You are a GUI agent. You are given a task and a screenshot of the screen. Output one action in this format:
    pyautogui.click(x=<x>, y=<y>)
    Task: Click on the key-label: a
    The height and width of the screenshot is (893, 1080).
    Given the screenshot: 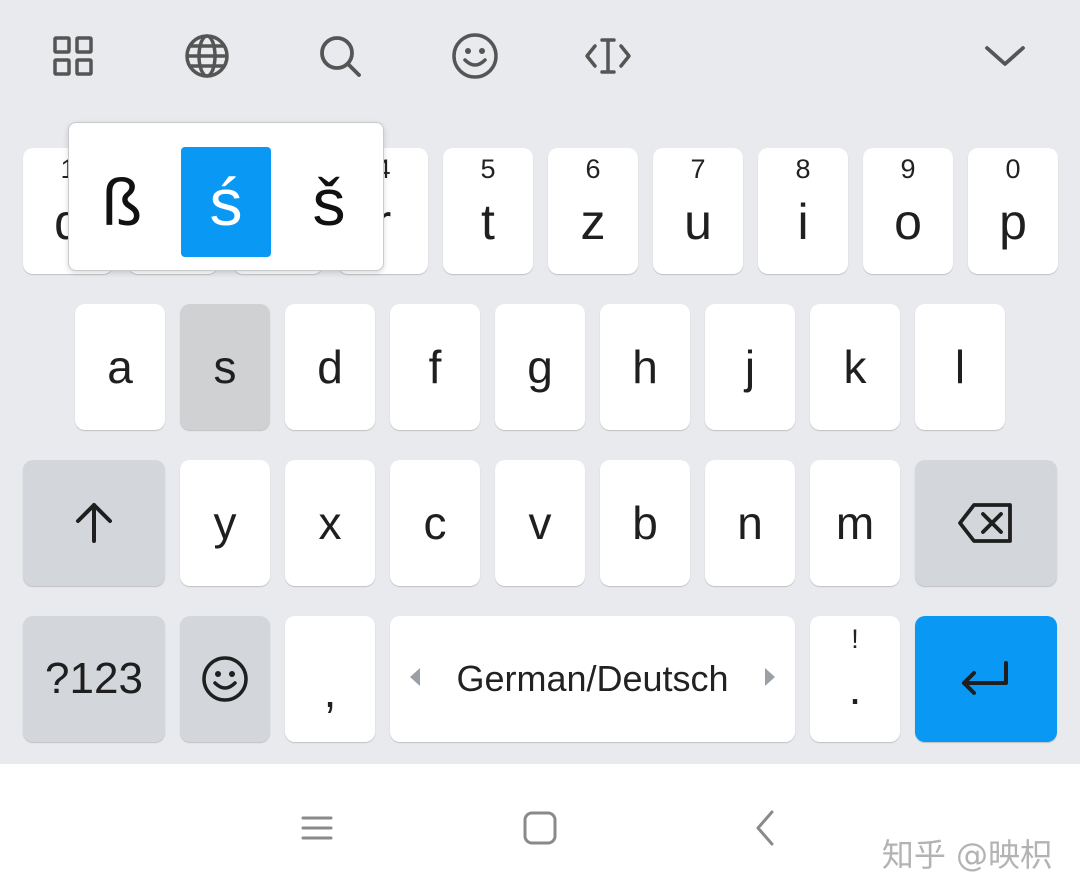 What is the action you would take?
    pyautogui.click(x=120, y=367)
    